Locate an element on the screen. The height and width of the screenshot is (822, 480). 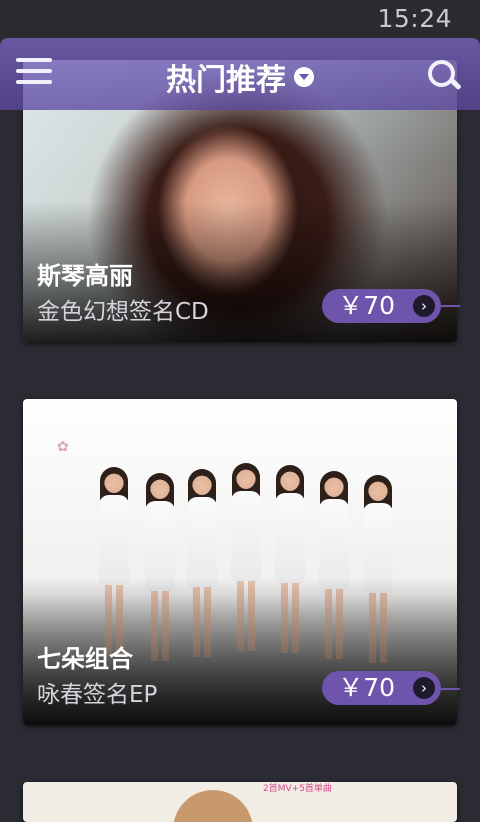
product-title: 金色幻想签名CD is located at coordinates (123, 312).